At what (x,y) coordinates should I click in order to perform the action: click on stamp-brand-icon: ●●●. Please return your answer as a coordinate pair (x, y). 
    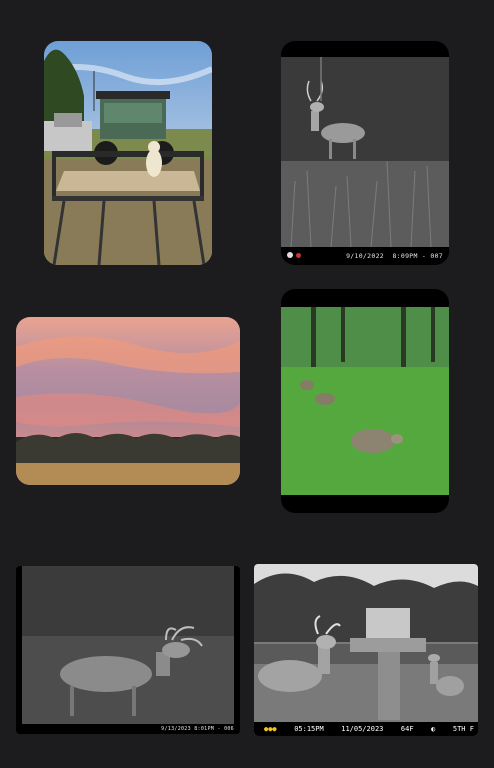
    Looking at the image, I should click on (270, 729).